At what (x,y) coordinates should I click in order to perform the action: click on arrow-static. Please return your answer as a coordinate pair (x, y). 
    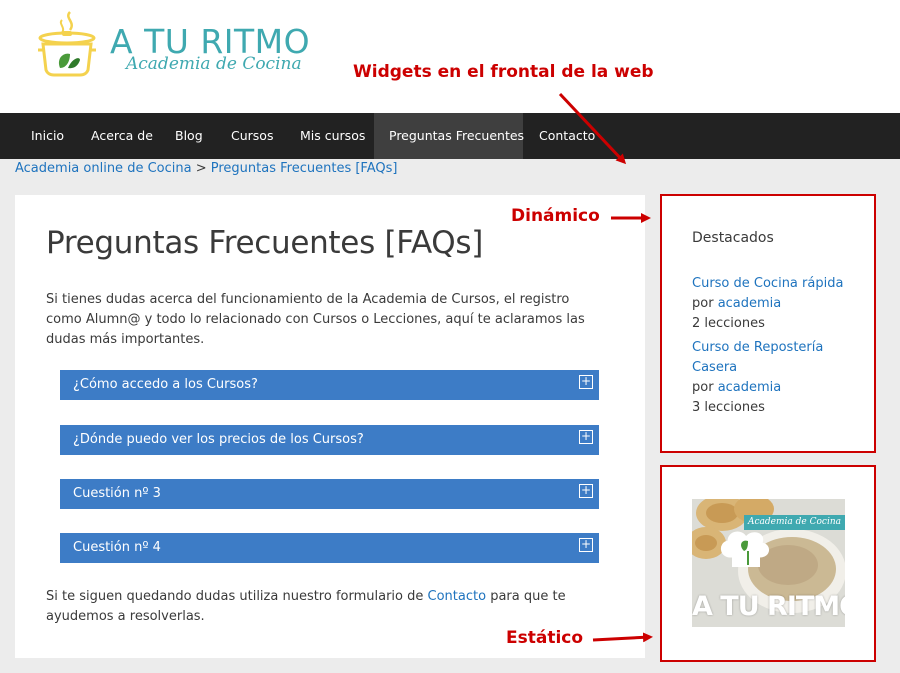
    Looking at the image, I should click on (622, 637).